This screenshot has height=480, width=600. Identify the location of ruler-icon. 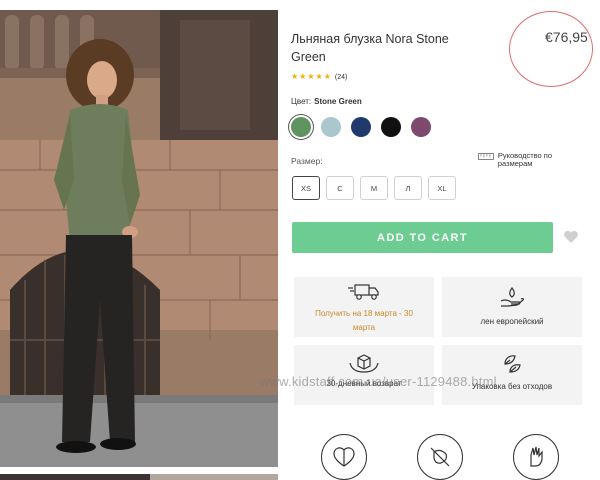
(486, 156).